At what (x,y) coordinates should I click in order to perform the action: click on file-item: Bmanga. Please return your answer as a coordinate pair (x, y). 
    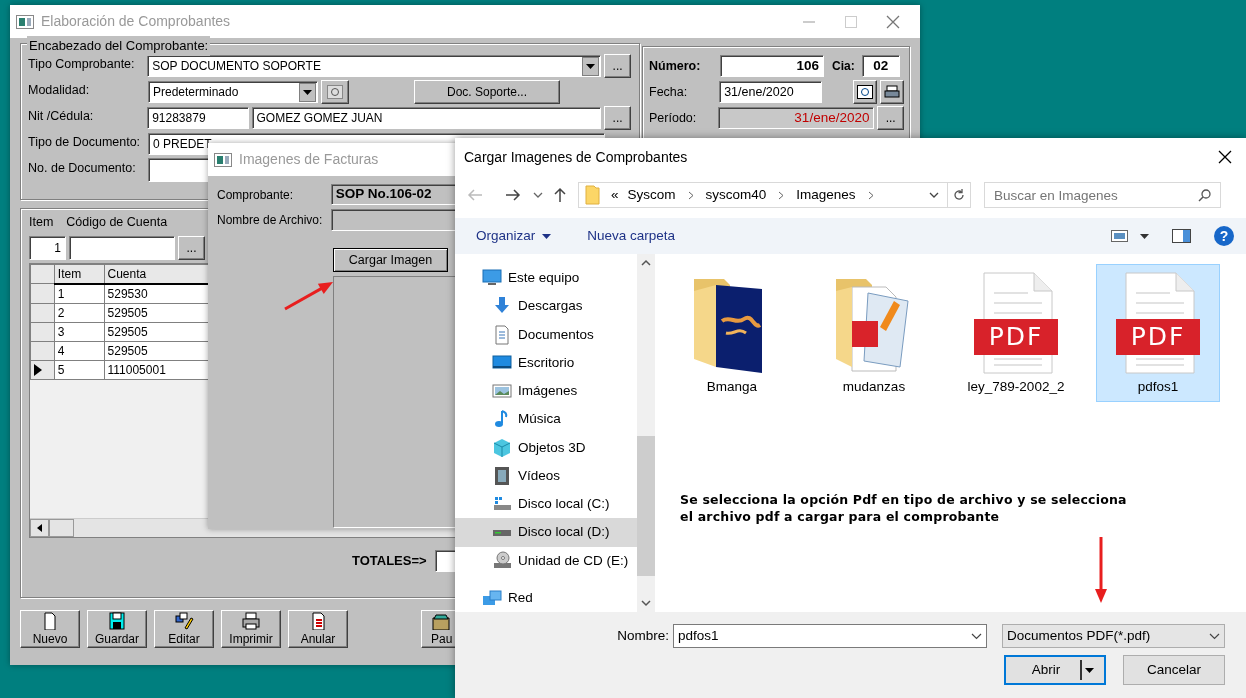
    Looking at the image, I should click on (732, 333).